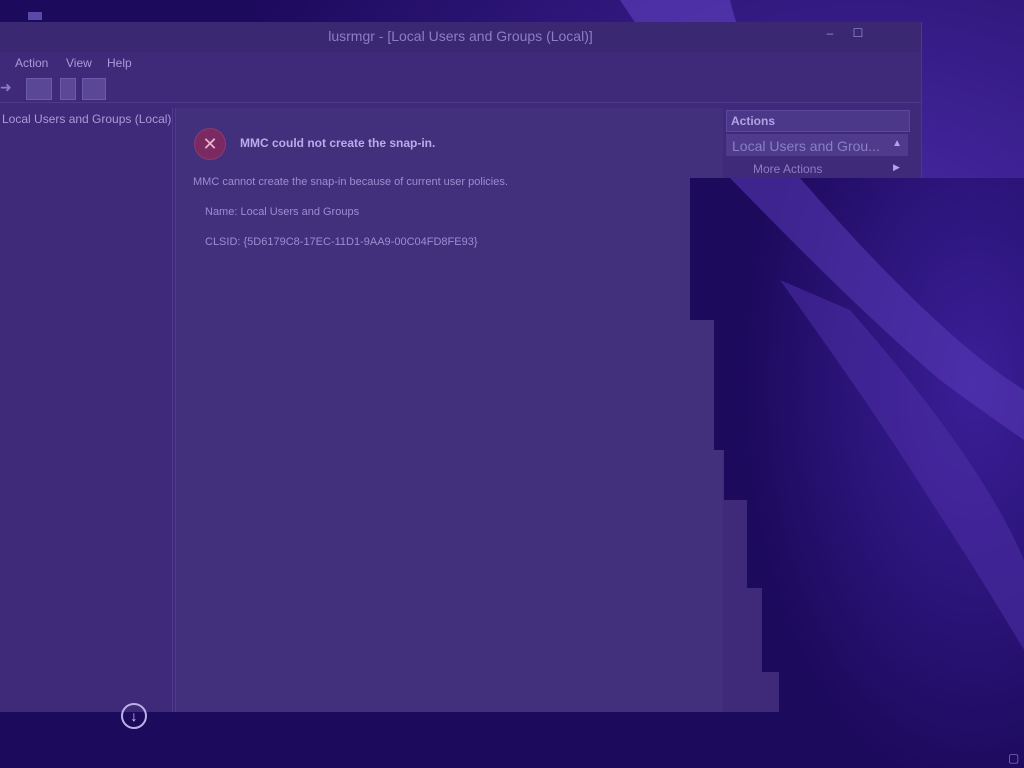 This screenshot has width=1024, height=768. I want to click on tree-item-local-users-groups: Local Users and Groups (Local), so click(86, 119).